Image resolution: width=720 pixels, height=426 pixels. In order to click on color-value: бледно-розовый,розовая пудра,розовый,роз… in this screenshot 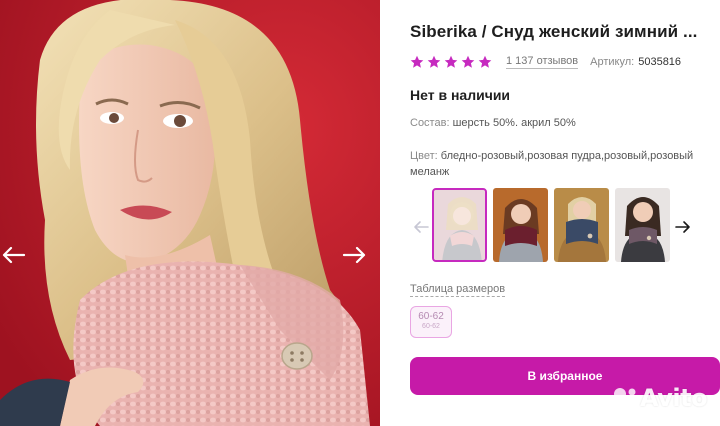, I will do `click(552, 164)`.